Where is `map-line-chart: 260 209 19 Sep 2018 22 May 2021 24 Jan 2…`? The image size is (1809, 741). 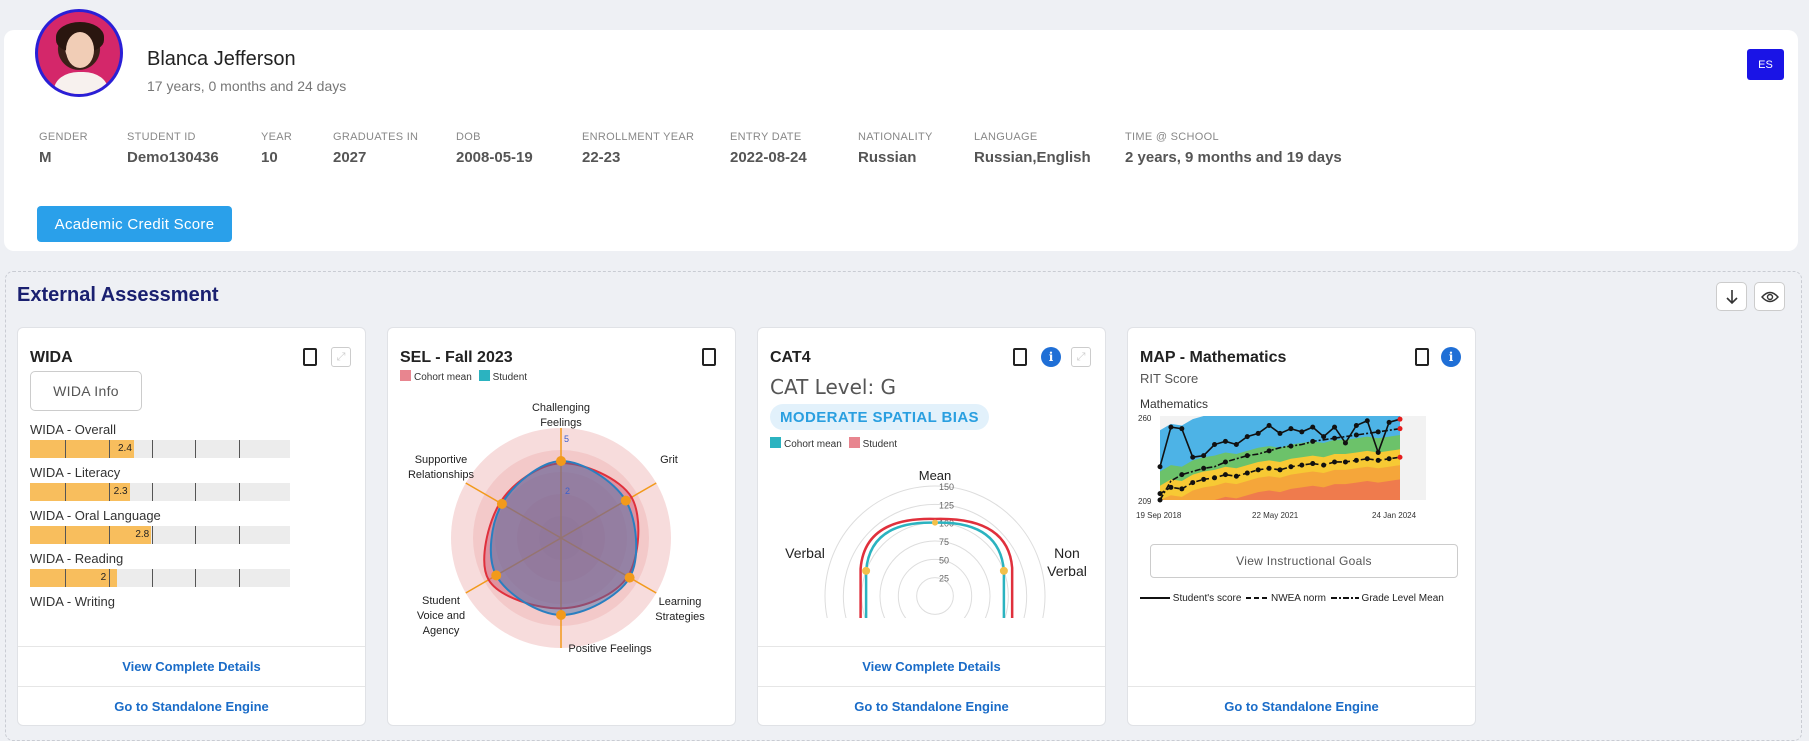 map-line-chart: 260 209 19 Sep 2018 22 May 2021 24 Jan 2… is located at coordinates (1281, 467).